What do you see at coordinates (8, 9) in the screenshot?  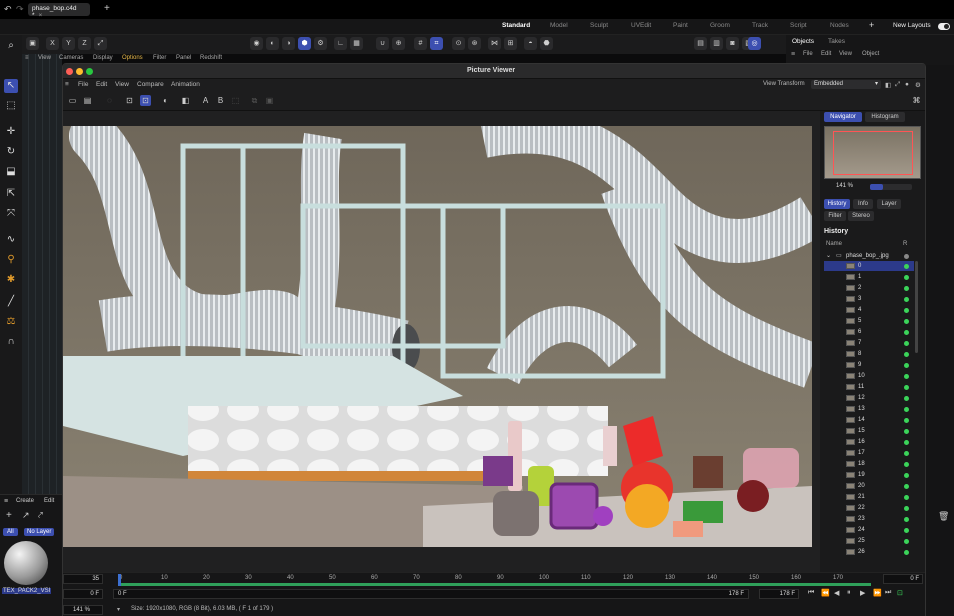 I see `undo-icon: ↶` at bounding box center [8, 9].